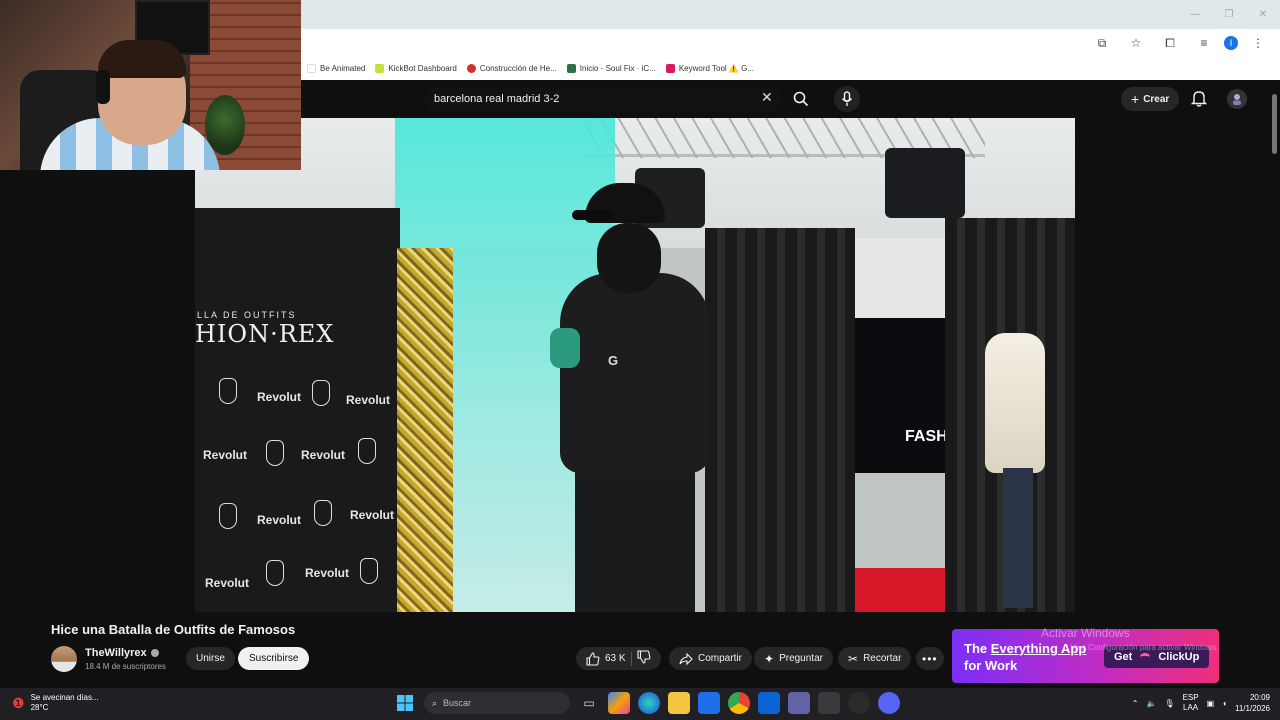 The image size is (1280, 720). What do you see at coordinates (64, 659) in the screenshot?
I see `channel-avatar` at bounding box center [64, 659].